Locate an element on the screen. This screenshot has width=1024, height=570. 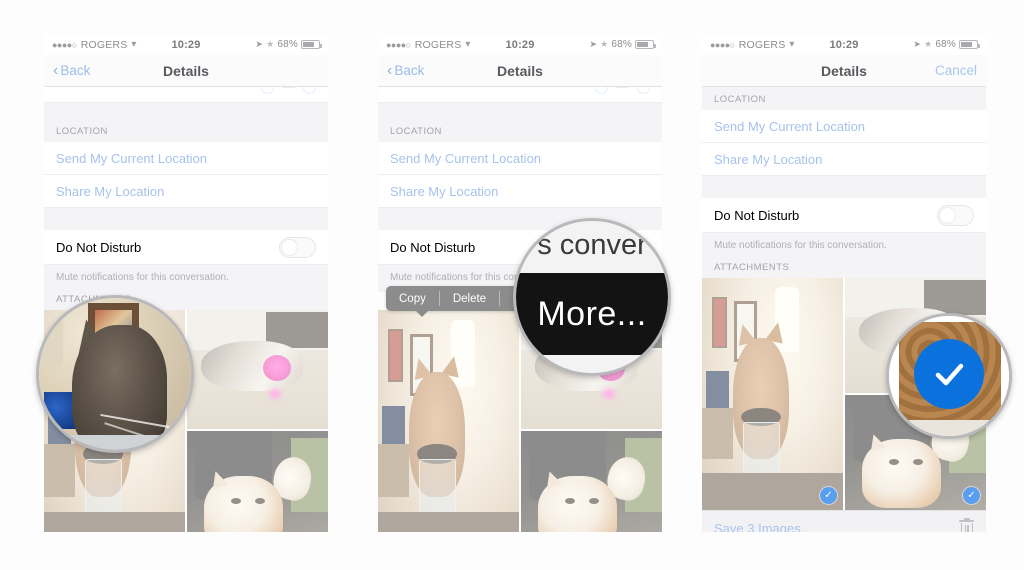
cat-in-glass-photo is located at coordinates (448, 421).